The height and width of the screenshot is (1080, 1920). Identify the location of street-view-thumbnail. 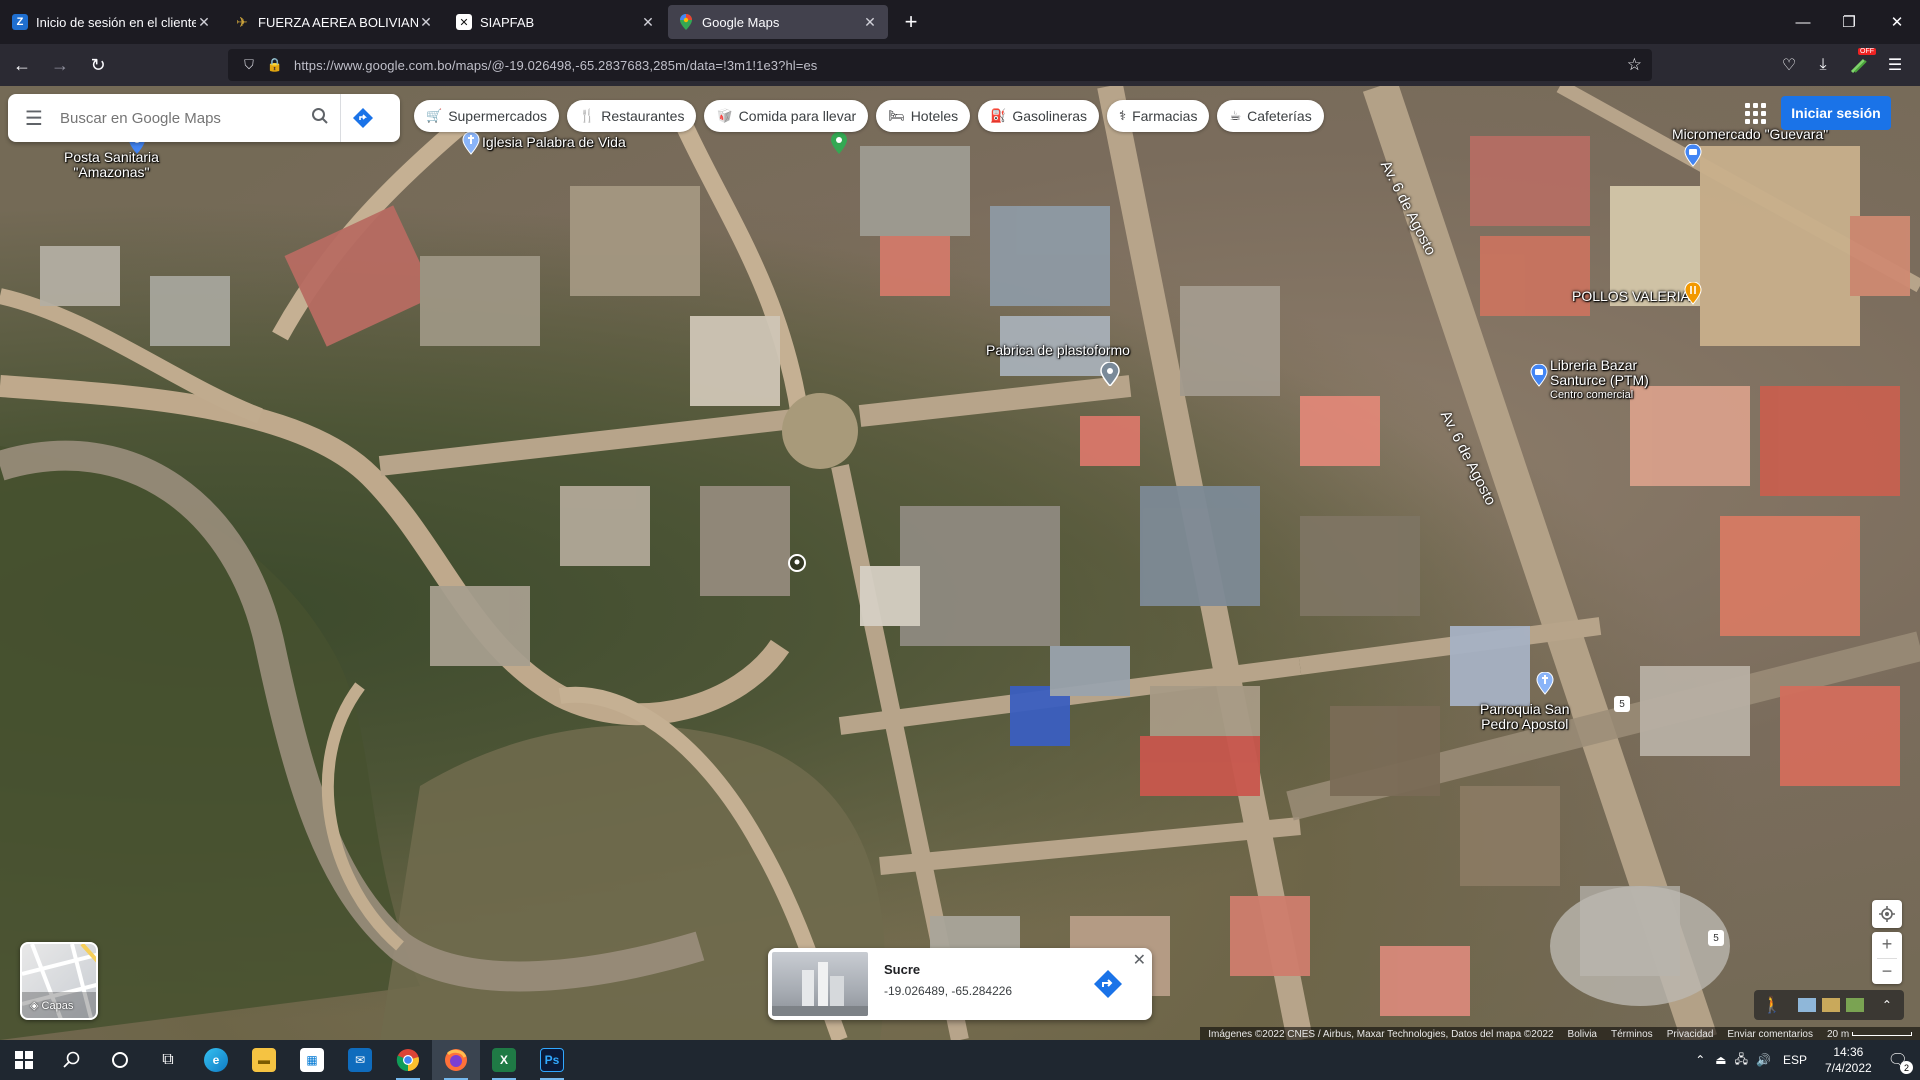
(820, 984).